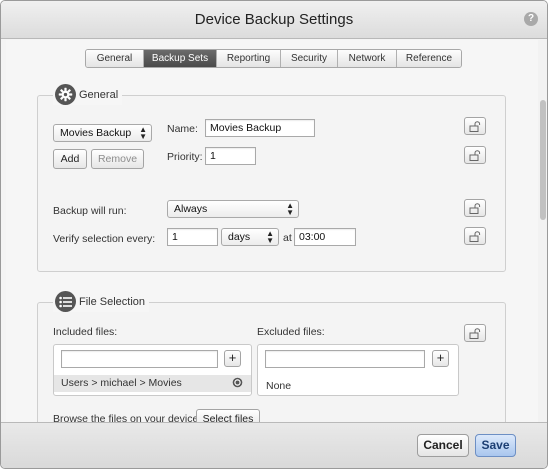 This screenshot has height=469, width=548. What do you see at coordinates (139, 359) in the screenshot?
I see `included-files-input` at bounding box center [139, 359].